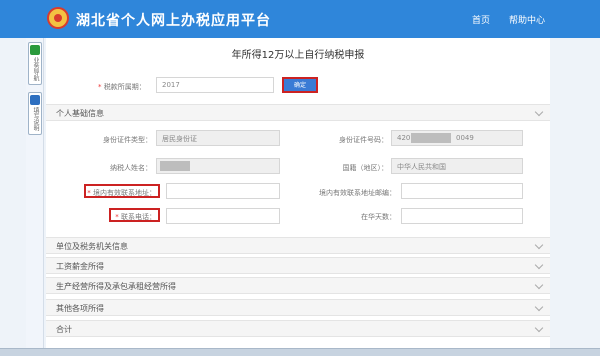  What do you see at coordinates (35, 100) in the screenshot?
I see `edit-icon` at bounding box center [35, 100].